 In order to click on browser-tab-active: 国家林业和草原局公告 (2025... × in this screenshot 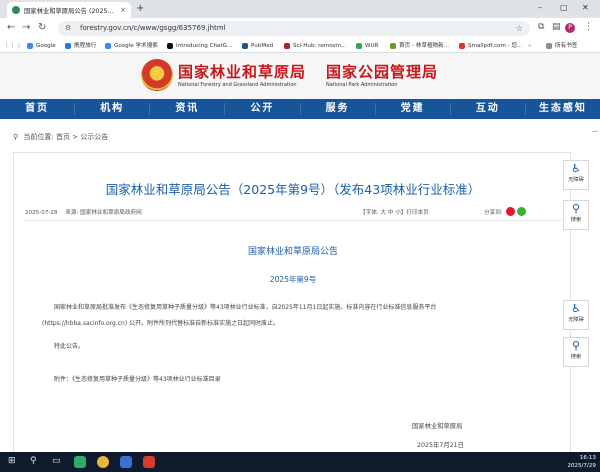, I will do `click(69, 10)`.